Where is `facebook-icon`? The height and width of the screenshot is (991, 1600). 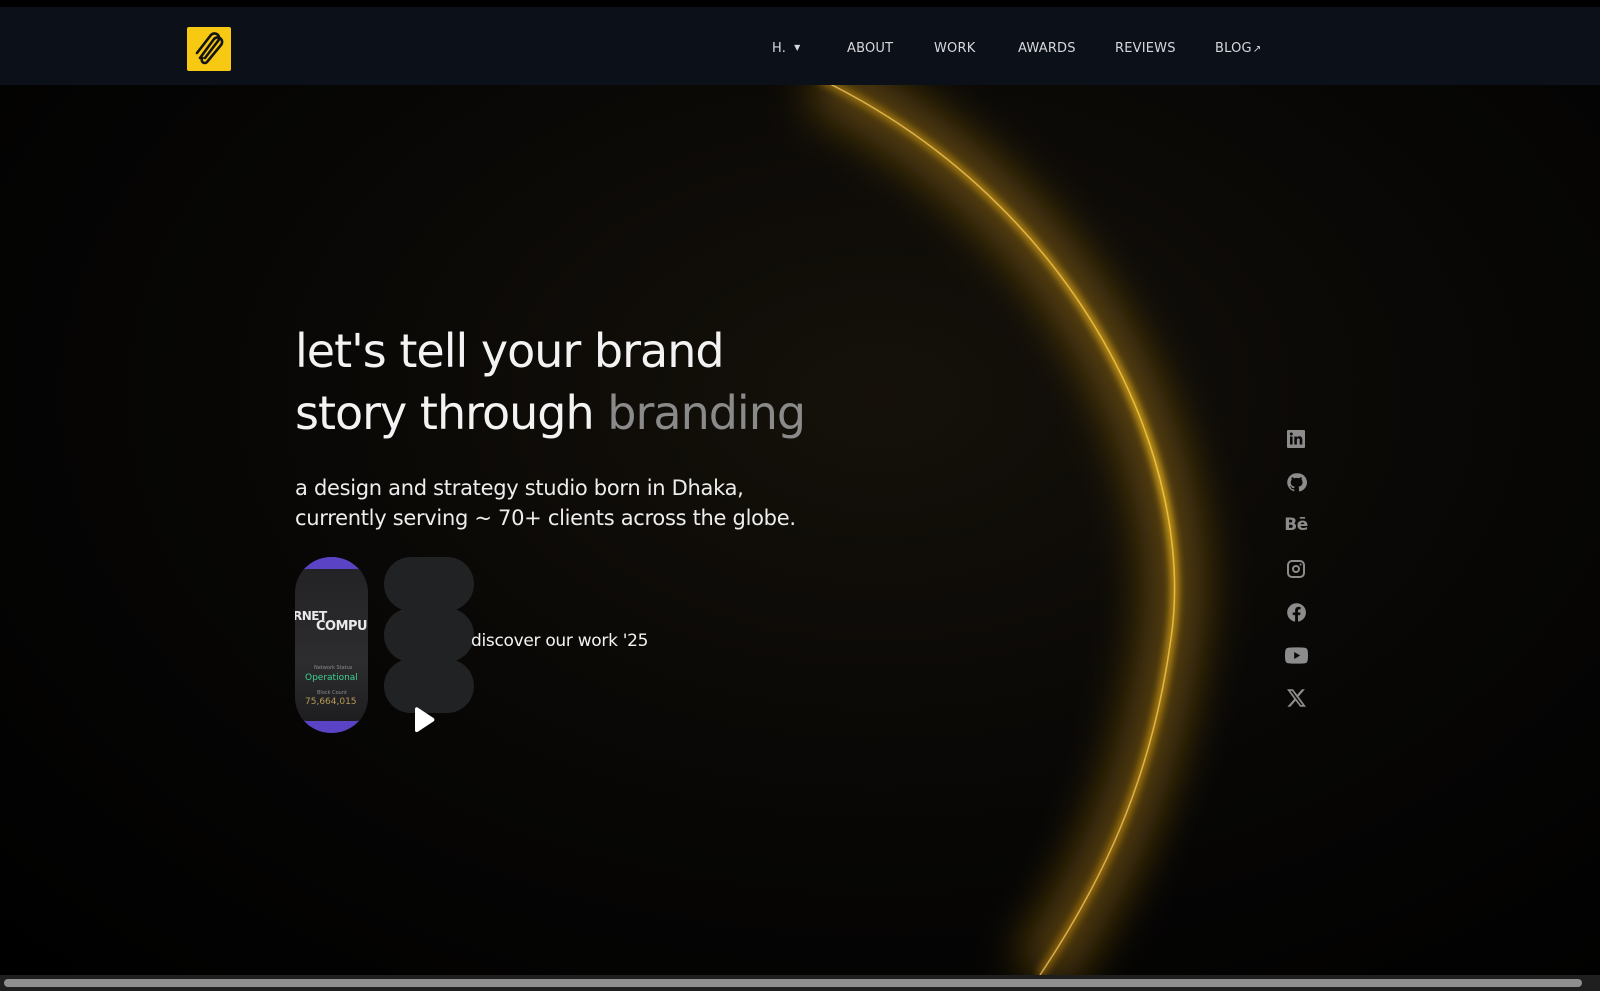 facebook-icon is located at coordinates (1296, 612).